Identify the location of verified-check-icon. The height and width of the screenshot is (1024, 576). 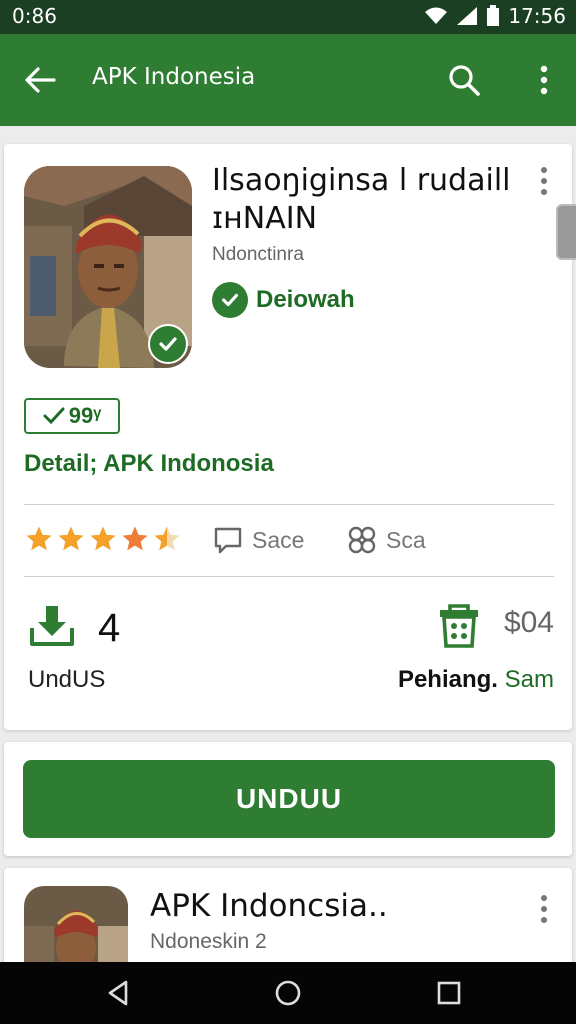
(168, 344).